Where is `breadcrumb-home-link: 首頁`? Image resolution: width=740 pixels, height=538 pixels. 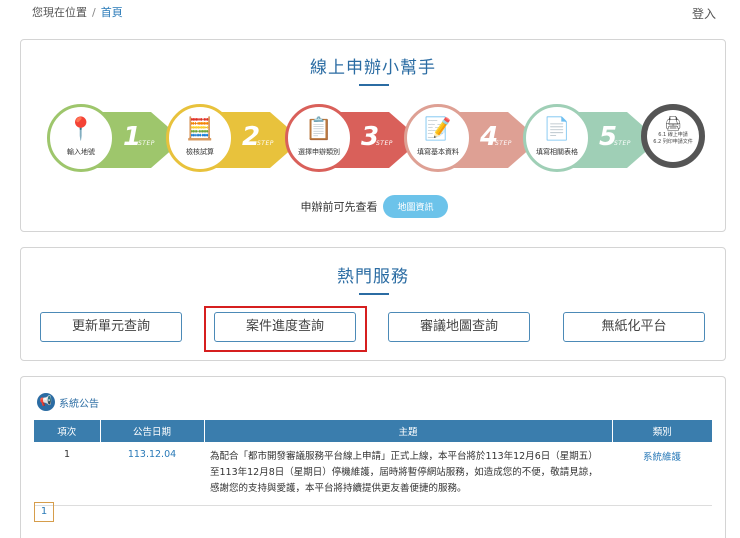
breadcrumb-home-link: 首頁 is located at coordinates (112, 12).